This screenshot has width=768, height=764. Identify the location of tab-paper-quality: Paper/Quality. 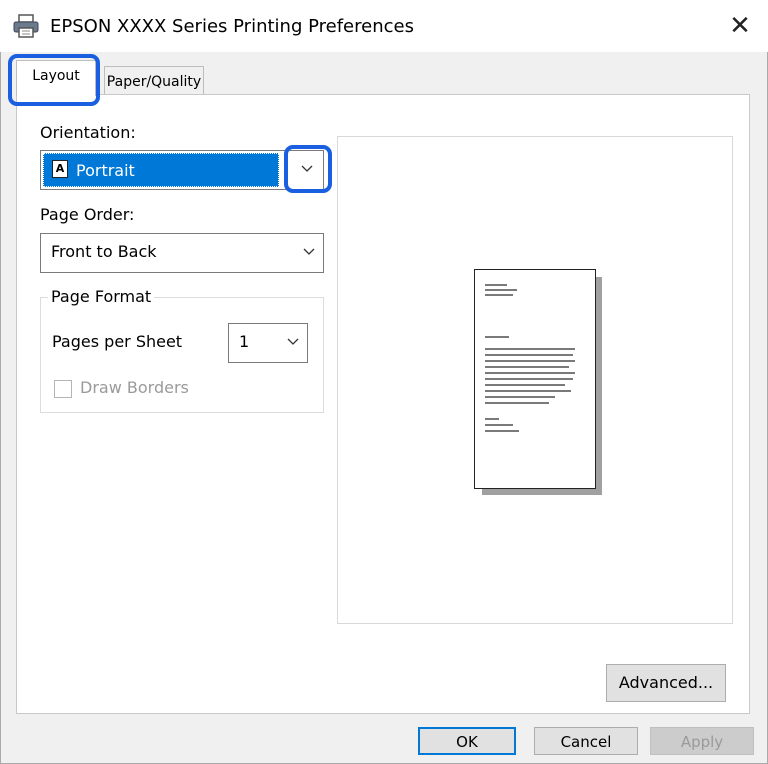
(154, 81).